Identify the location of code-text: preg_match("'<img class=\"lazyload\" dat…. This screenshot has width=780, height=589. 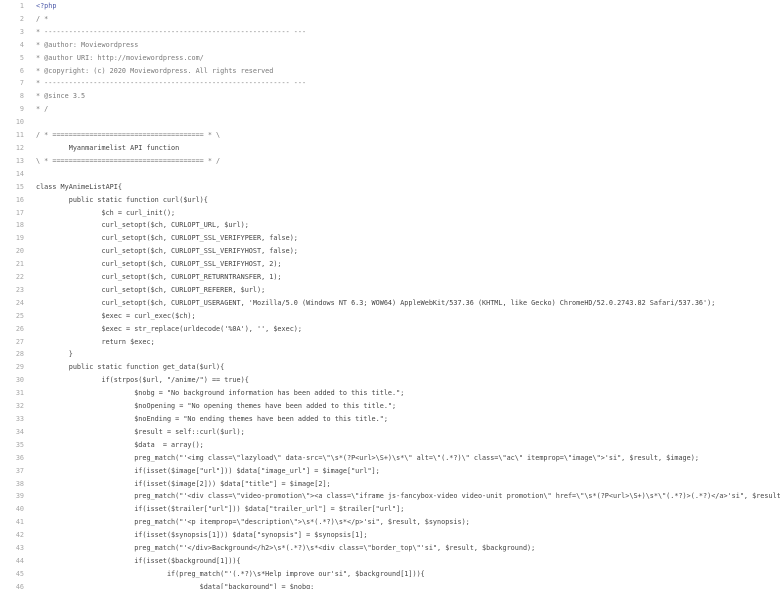
(367, 458).